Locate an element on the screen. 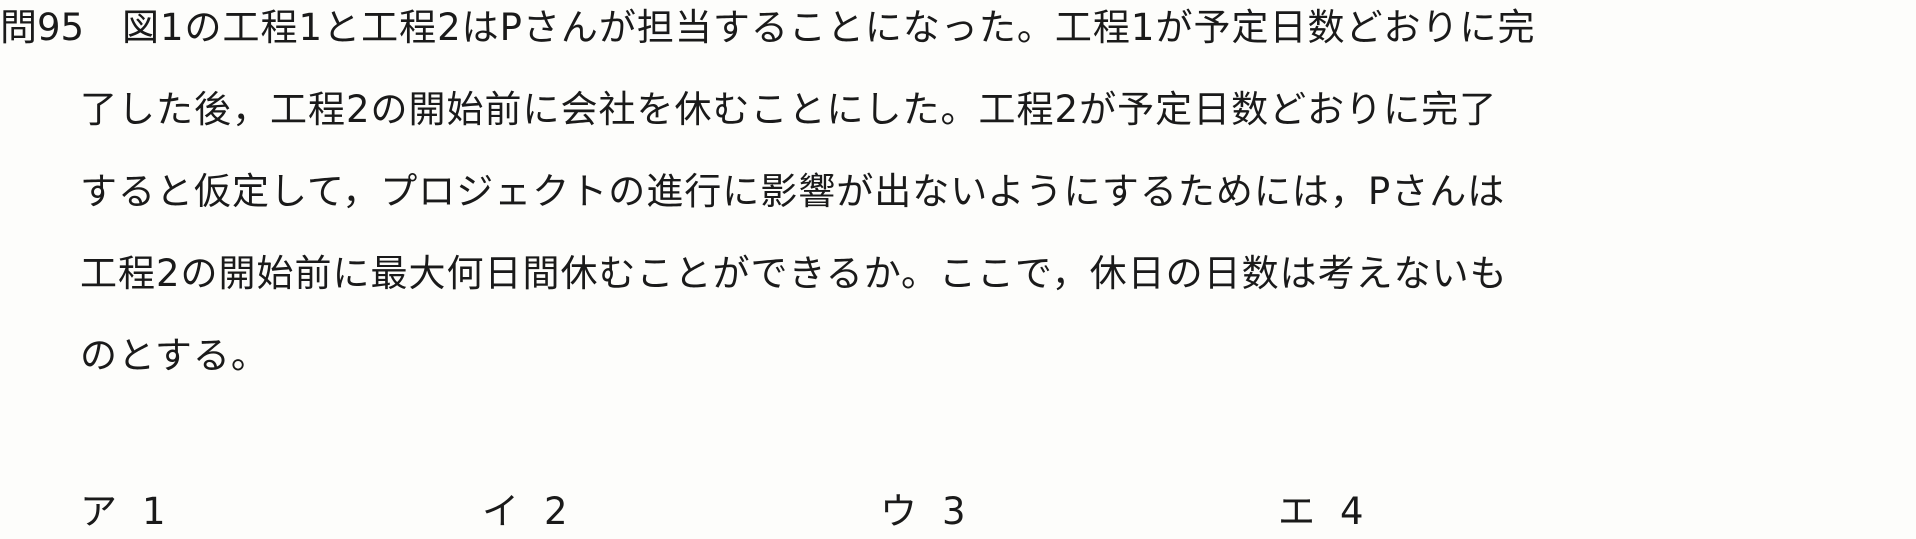 This screenshot has width=1916, height=539. answer-choice-i: イ2 is located at coordinates (525, 512).